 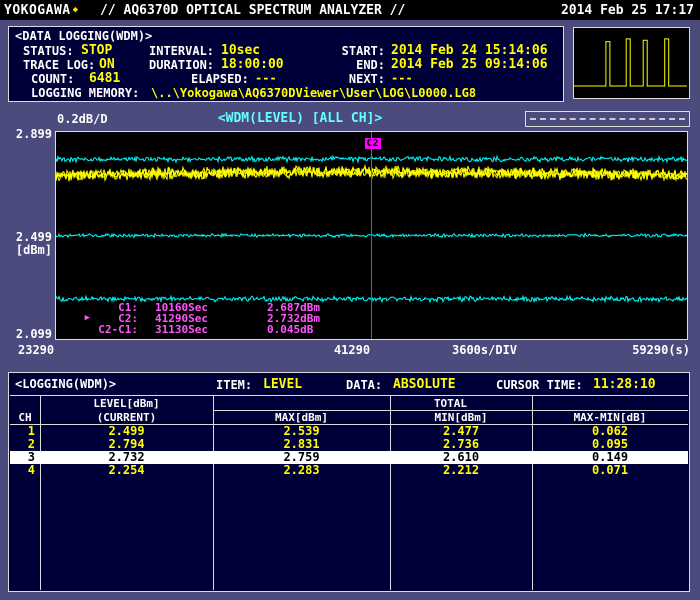 What do you see at coordinates (469, 50) in the screenshot?
I see `start-value: 2014 Feb 24 15:14:06` at bounding box center [469, 50].